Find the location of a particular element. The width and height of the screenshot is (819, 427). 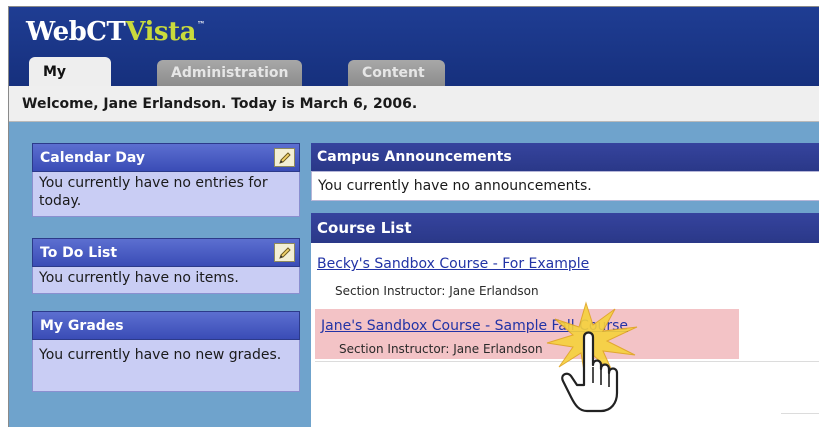

todo-list-panel: To Do List You currently have no items. is located at coordinates (166, 266).